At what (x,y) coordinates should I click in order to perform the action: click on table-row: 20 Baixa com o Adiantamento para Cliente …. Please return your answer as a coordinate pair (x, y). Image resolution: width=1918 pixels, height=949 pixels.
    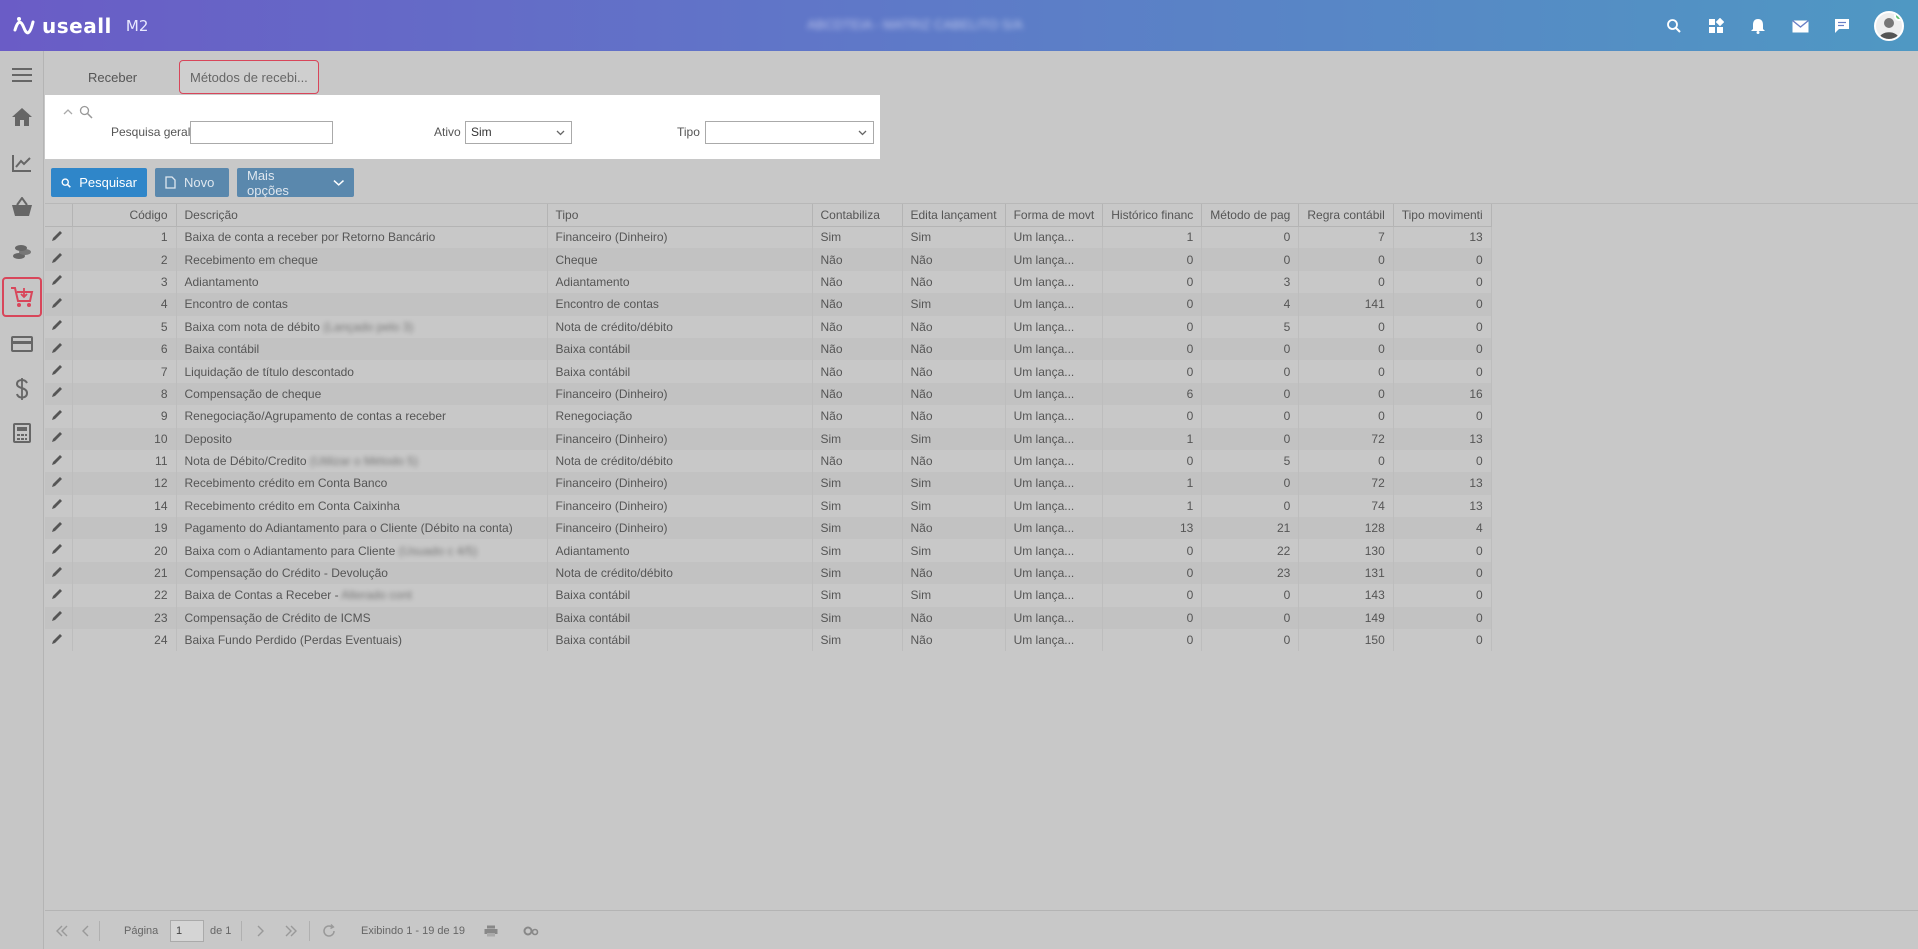
    Looking at the image, I should click on (768, 550).